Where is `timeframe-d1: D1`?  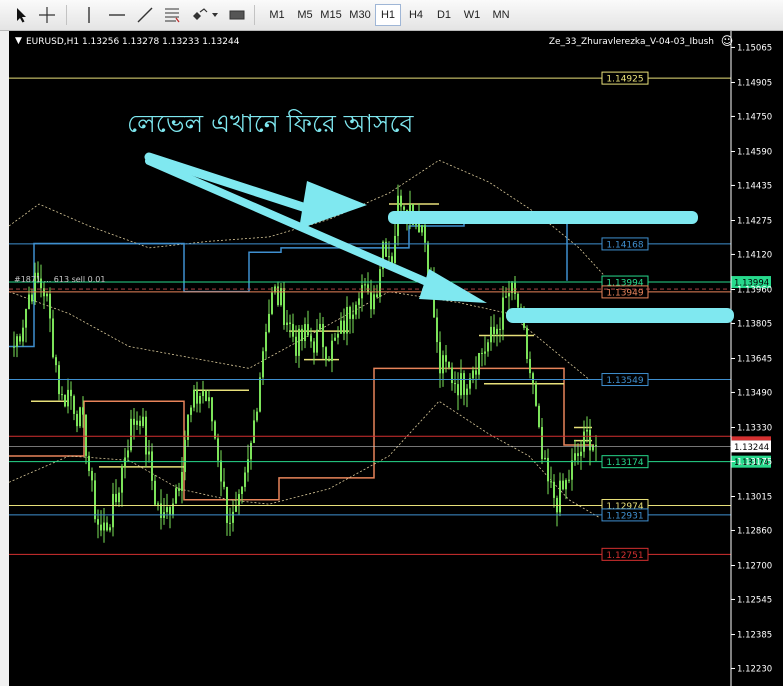 timeframe-d1: D1 is located at coordinates (444, 15).